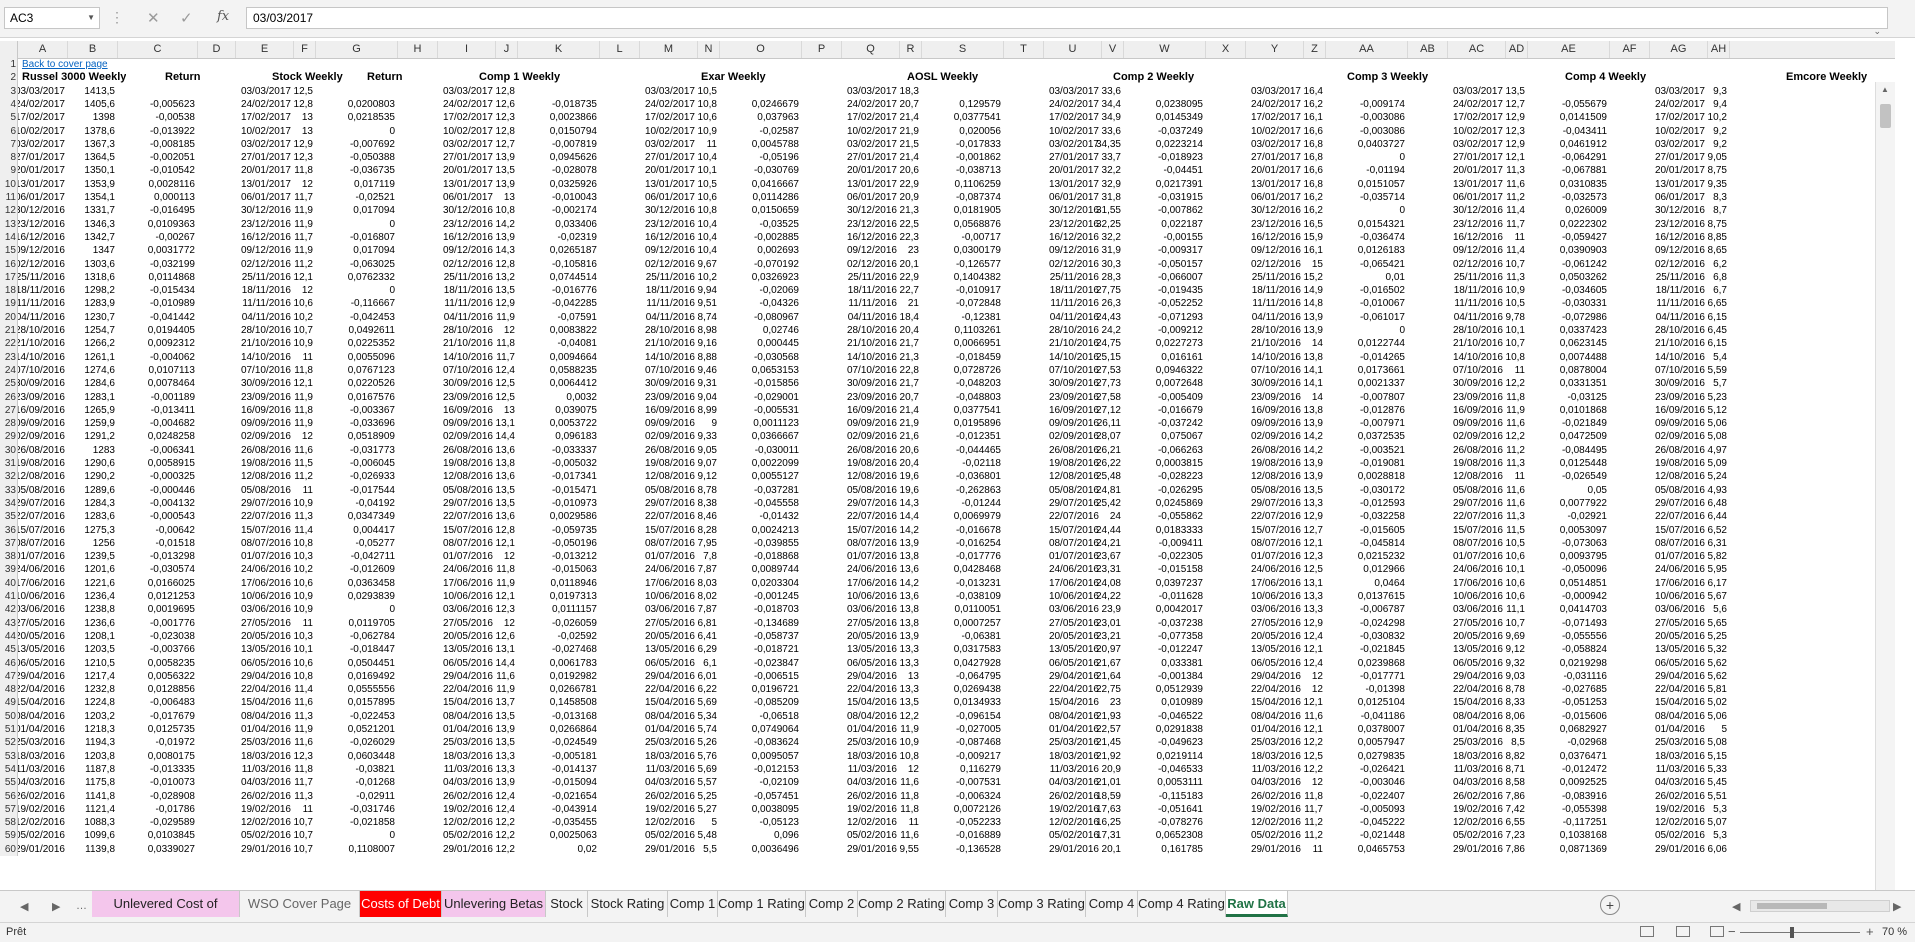 This screenshot has height=943, width=1915. Describe the element at coordinates (754, 689) in the screenshot. I see `return-cell: 0,0196721` at that location.